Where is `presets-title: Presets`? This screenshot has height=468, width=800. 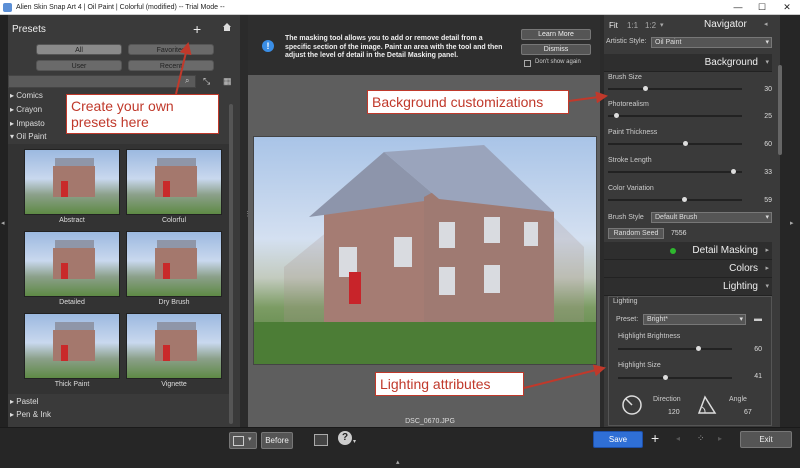 presets-title: Presets is located at coordinates (29, 29).